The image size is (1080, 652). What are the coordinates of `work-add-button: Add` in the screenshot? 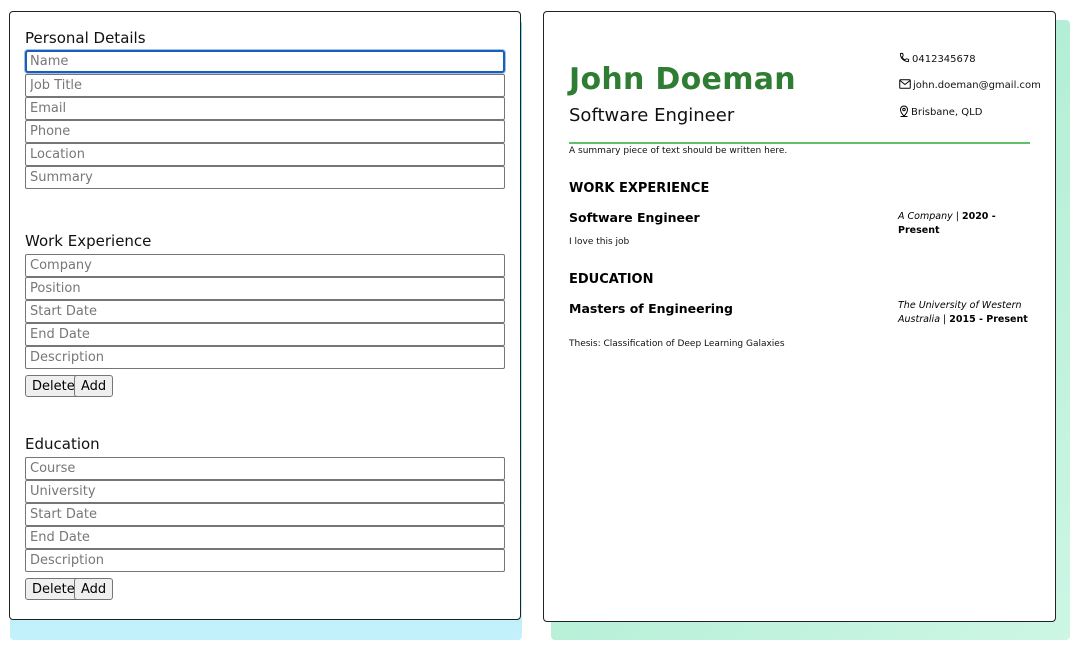 It's located at (94, 386).